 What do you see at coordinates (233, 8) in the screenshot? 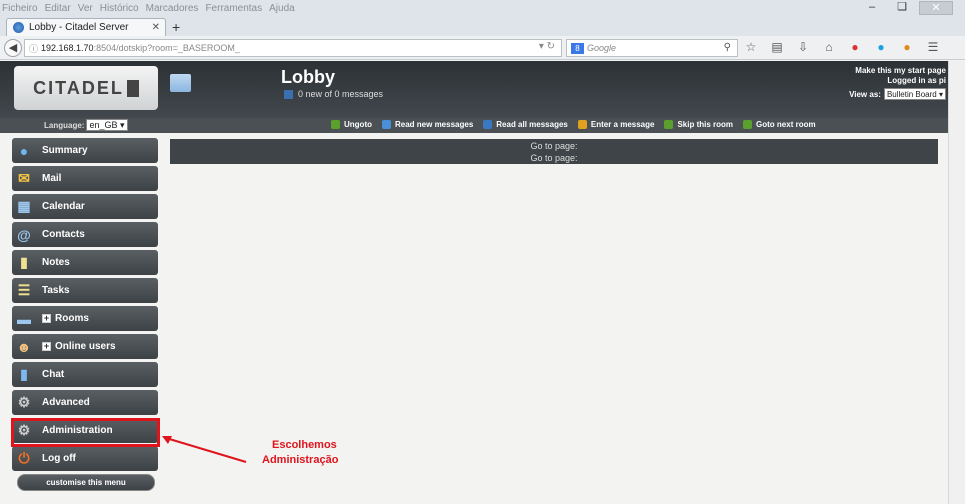
I see `menu-ferramentas: Ferramentas` at bounding box center [233, 8].